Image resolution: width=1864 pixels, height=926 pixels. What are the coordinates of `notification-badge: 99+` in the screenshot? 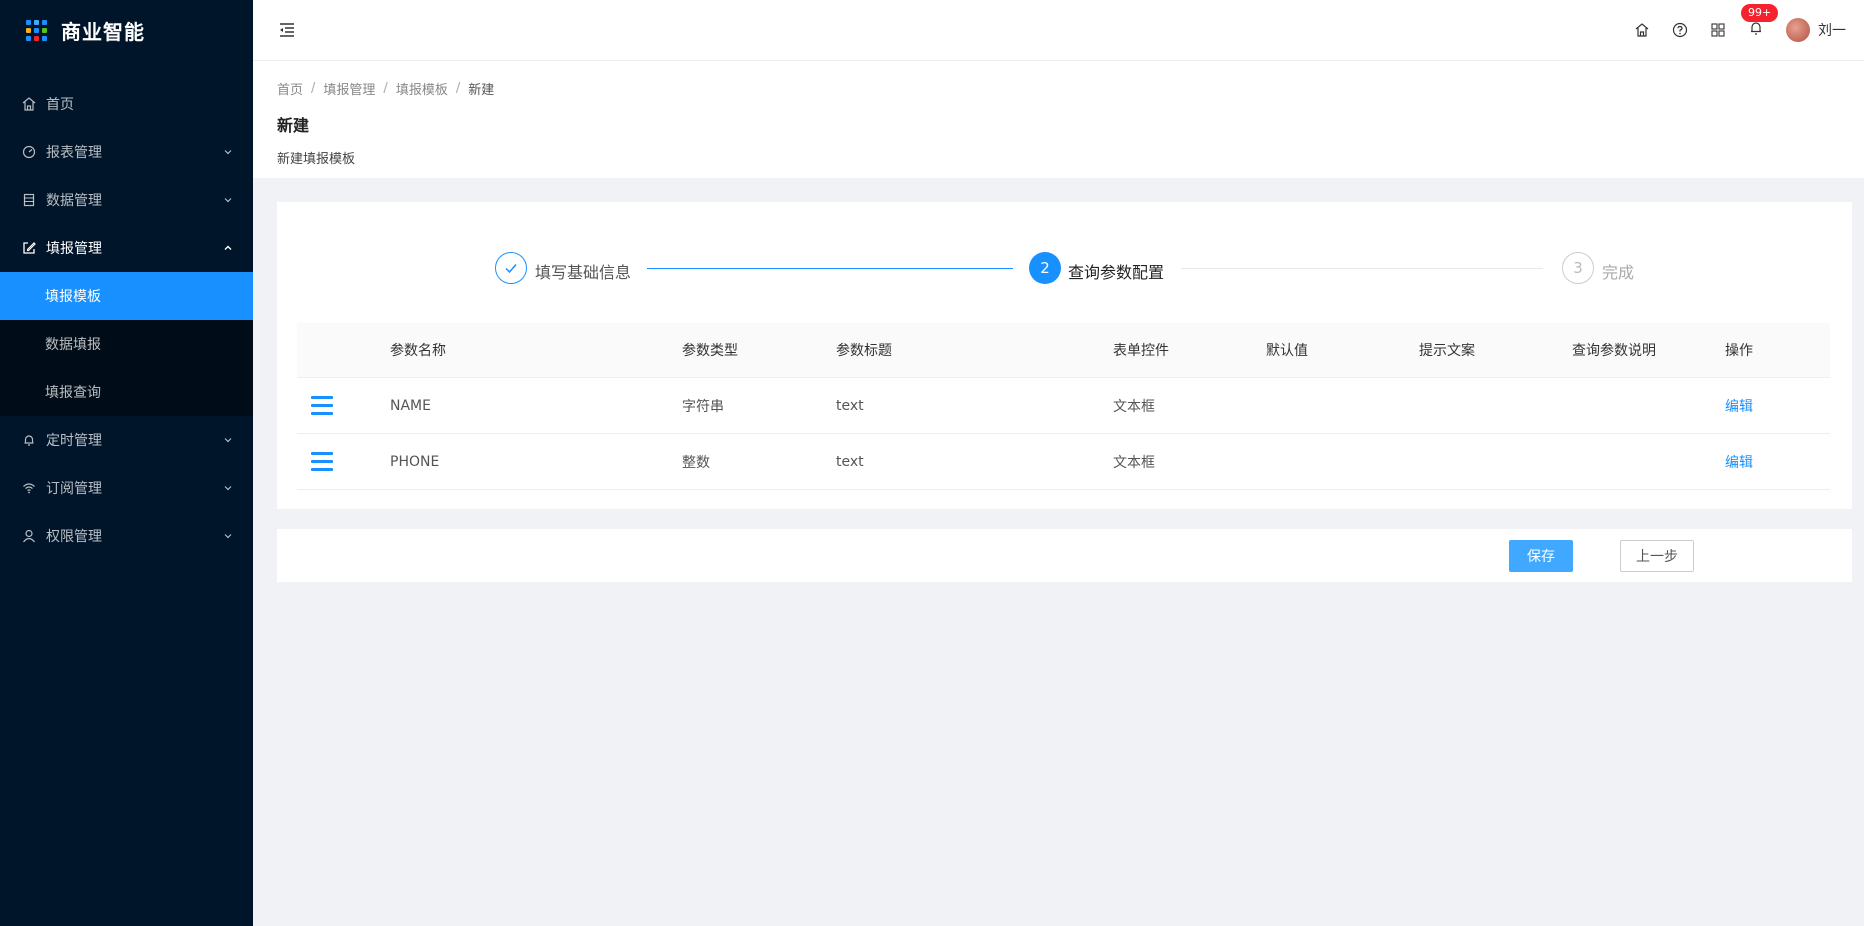 It's located at (1760, 13).